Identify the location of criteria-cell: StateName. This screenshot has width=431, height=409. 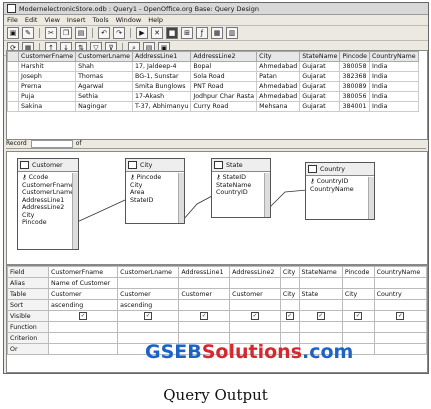
(320, 272).